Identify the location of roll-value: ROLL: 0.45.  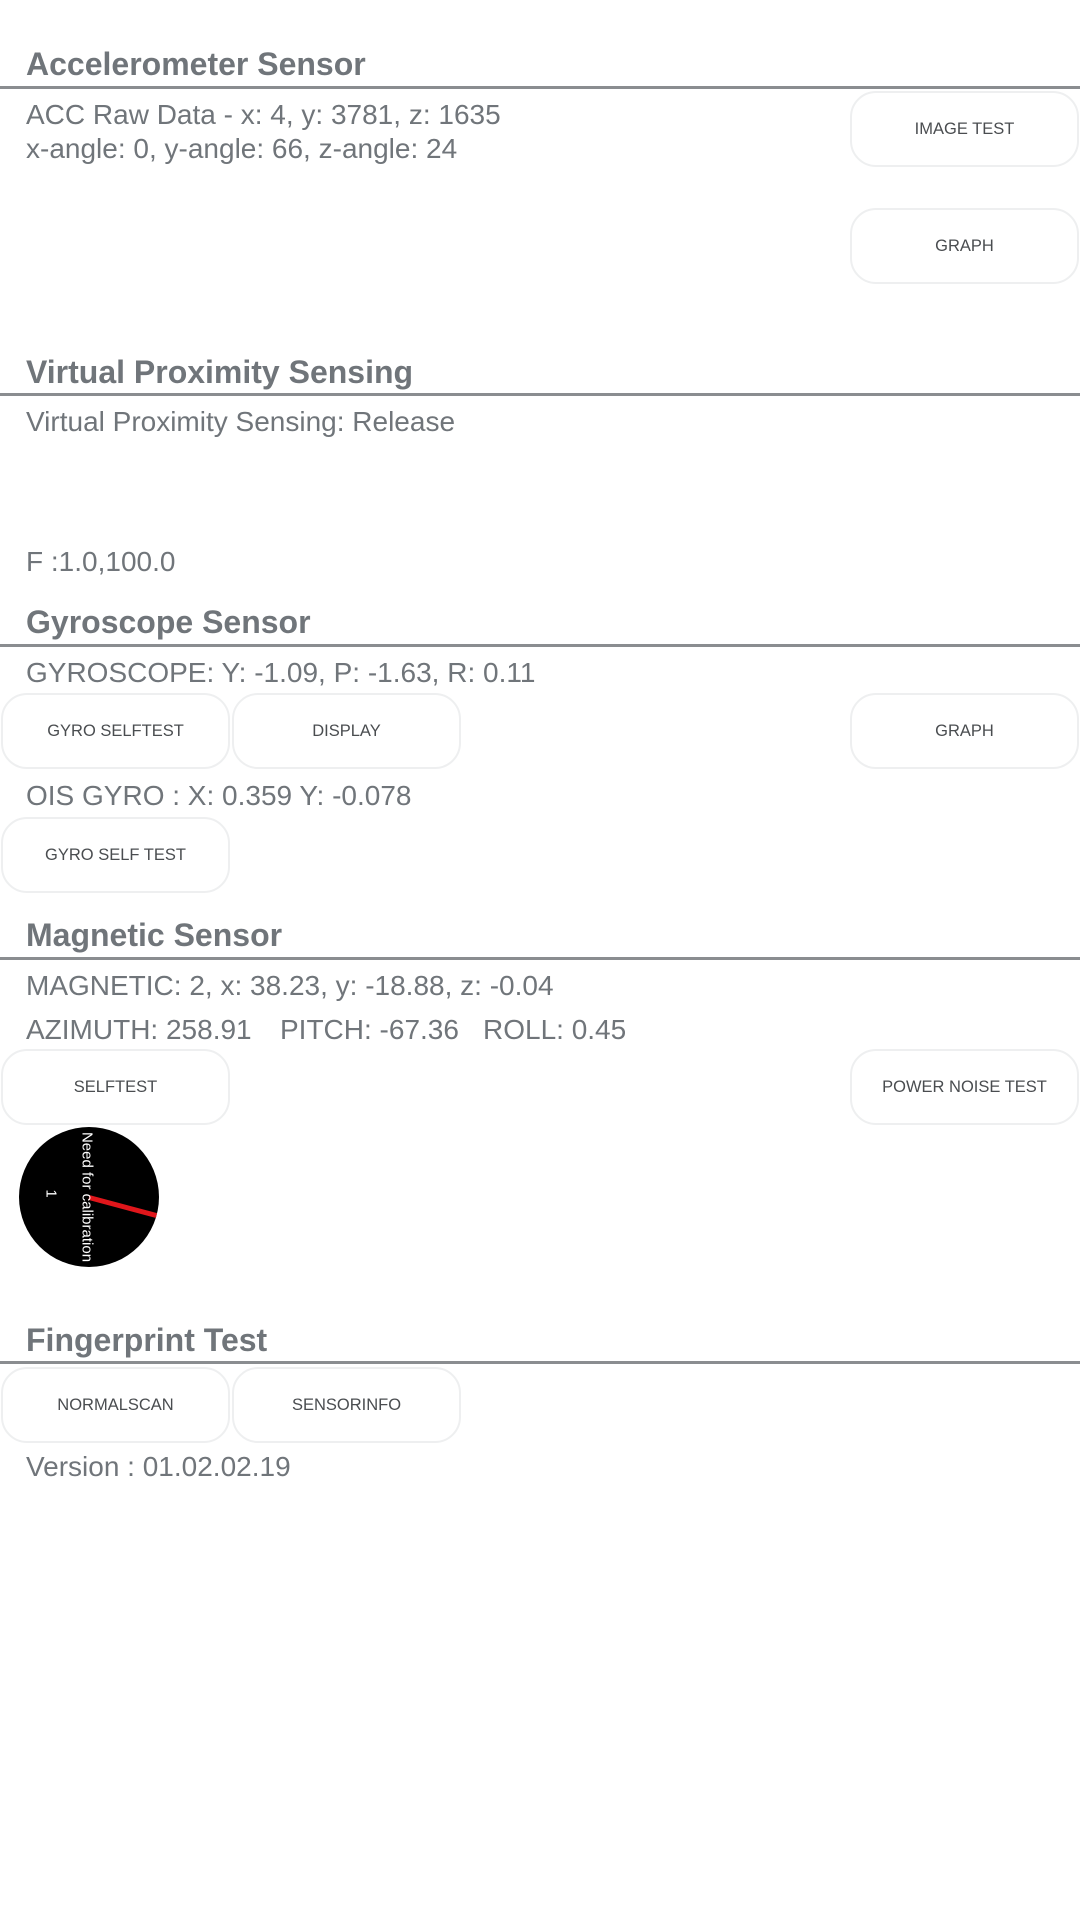
(555, 1029).